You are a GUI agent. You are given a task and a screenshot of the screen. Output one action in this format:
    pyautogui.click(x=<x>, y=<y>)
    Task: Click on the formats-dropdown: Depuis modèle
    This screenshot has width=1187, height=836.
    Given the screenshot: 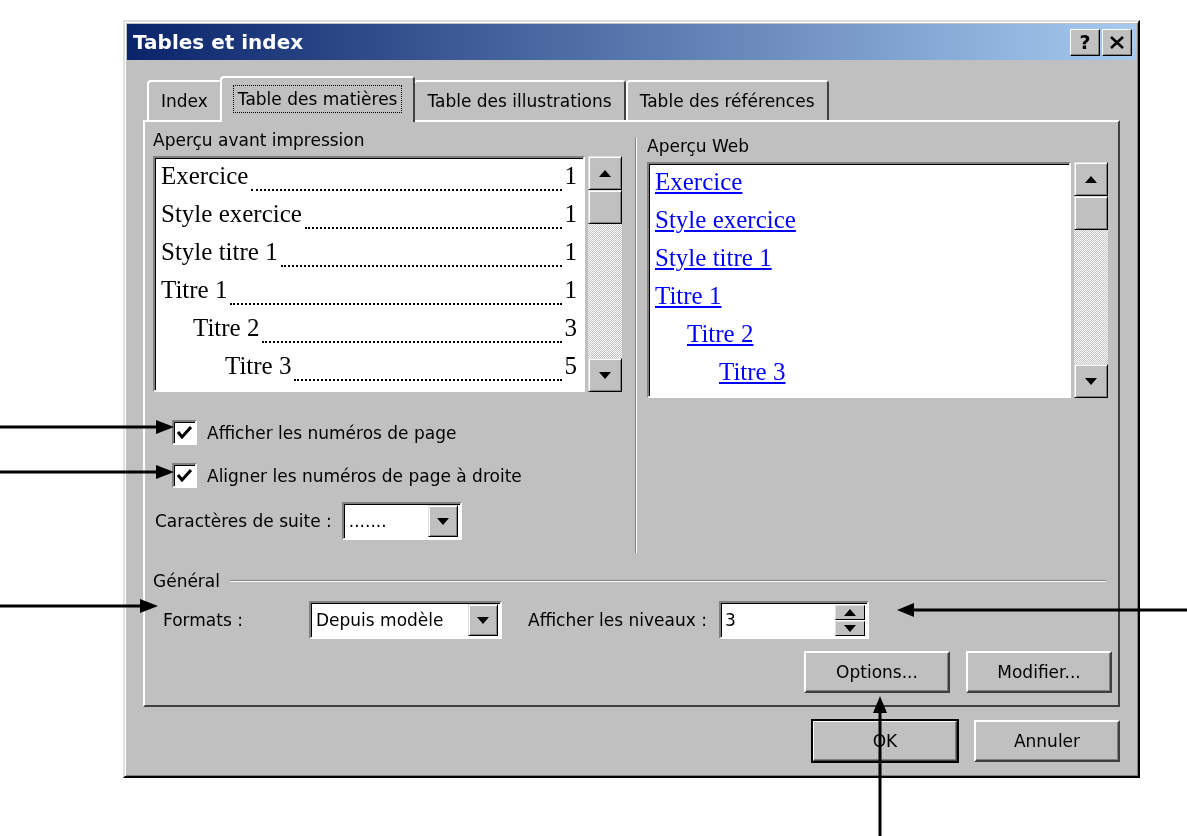 What is the action you would take?
    pyautogui.click(x=405, y=620)
    